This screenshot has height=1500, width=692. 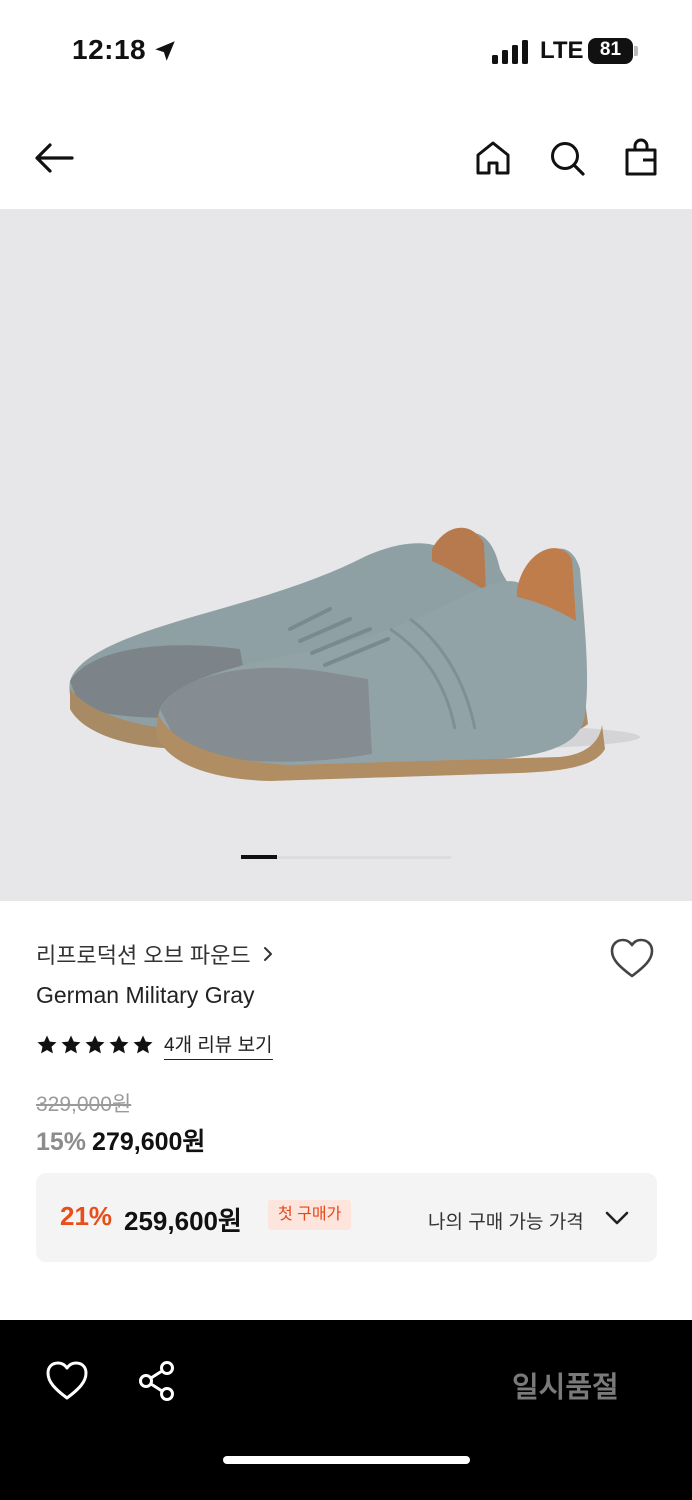 I want to click on product-name: German Military Gray, so click(x=145, y=995).